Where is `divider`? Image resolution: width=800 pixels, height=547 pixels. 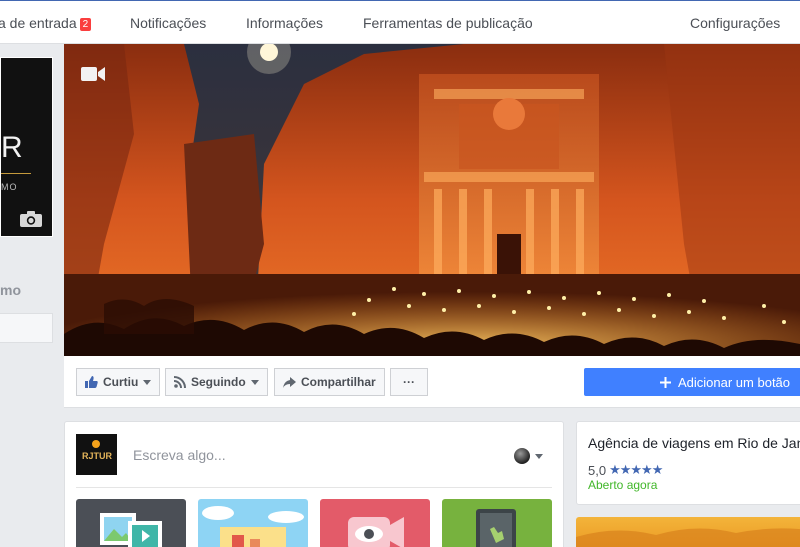 divider is located at coordinates (314, 487).